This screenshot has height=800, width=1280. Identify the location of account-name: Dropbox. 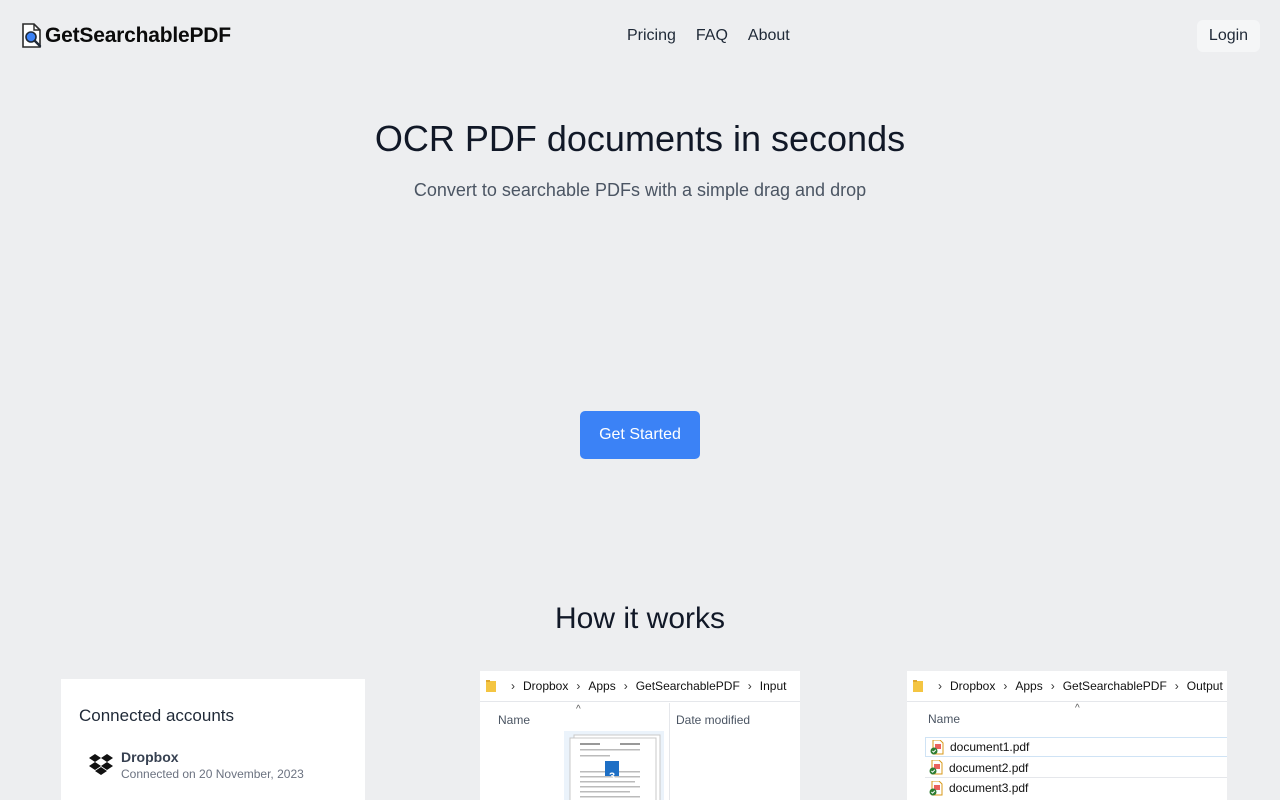
(150, 757).